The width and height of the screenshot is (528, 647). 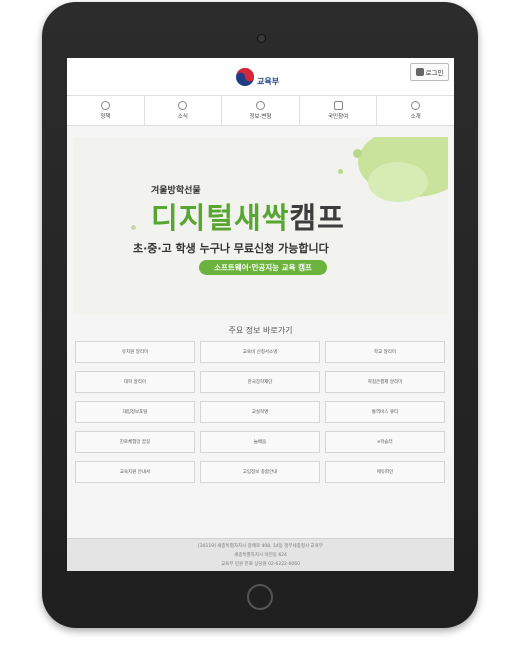 What do you see at coordinates (260, 117) in the screenshot?
I see `nav-label: 정보·변형` at bounding box center [260, 117].